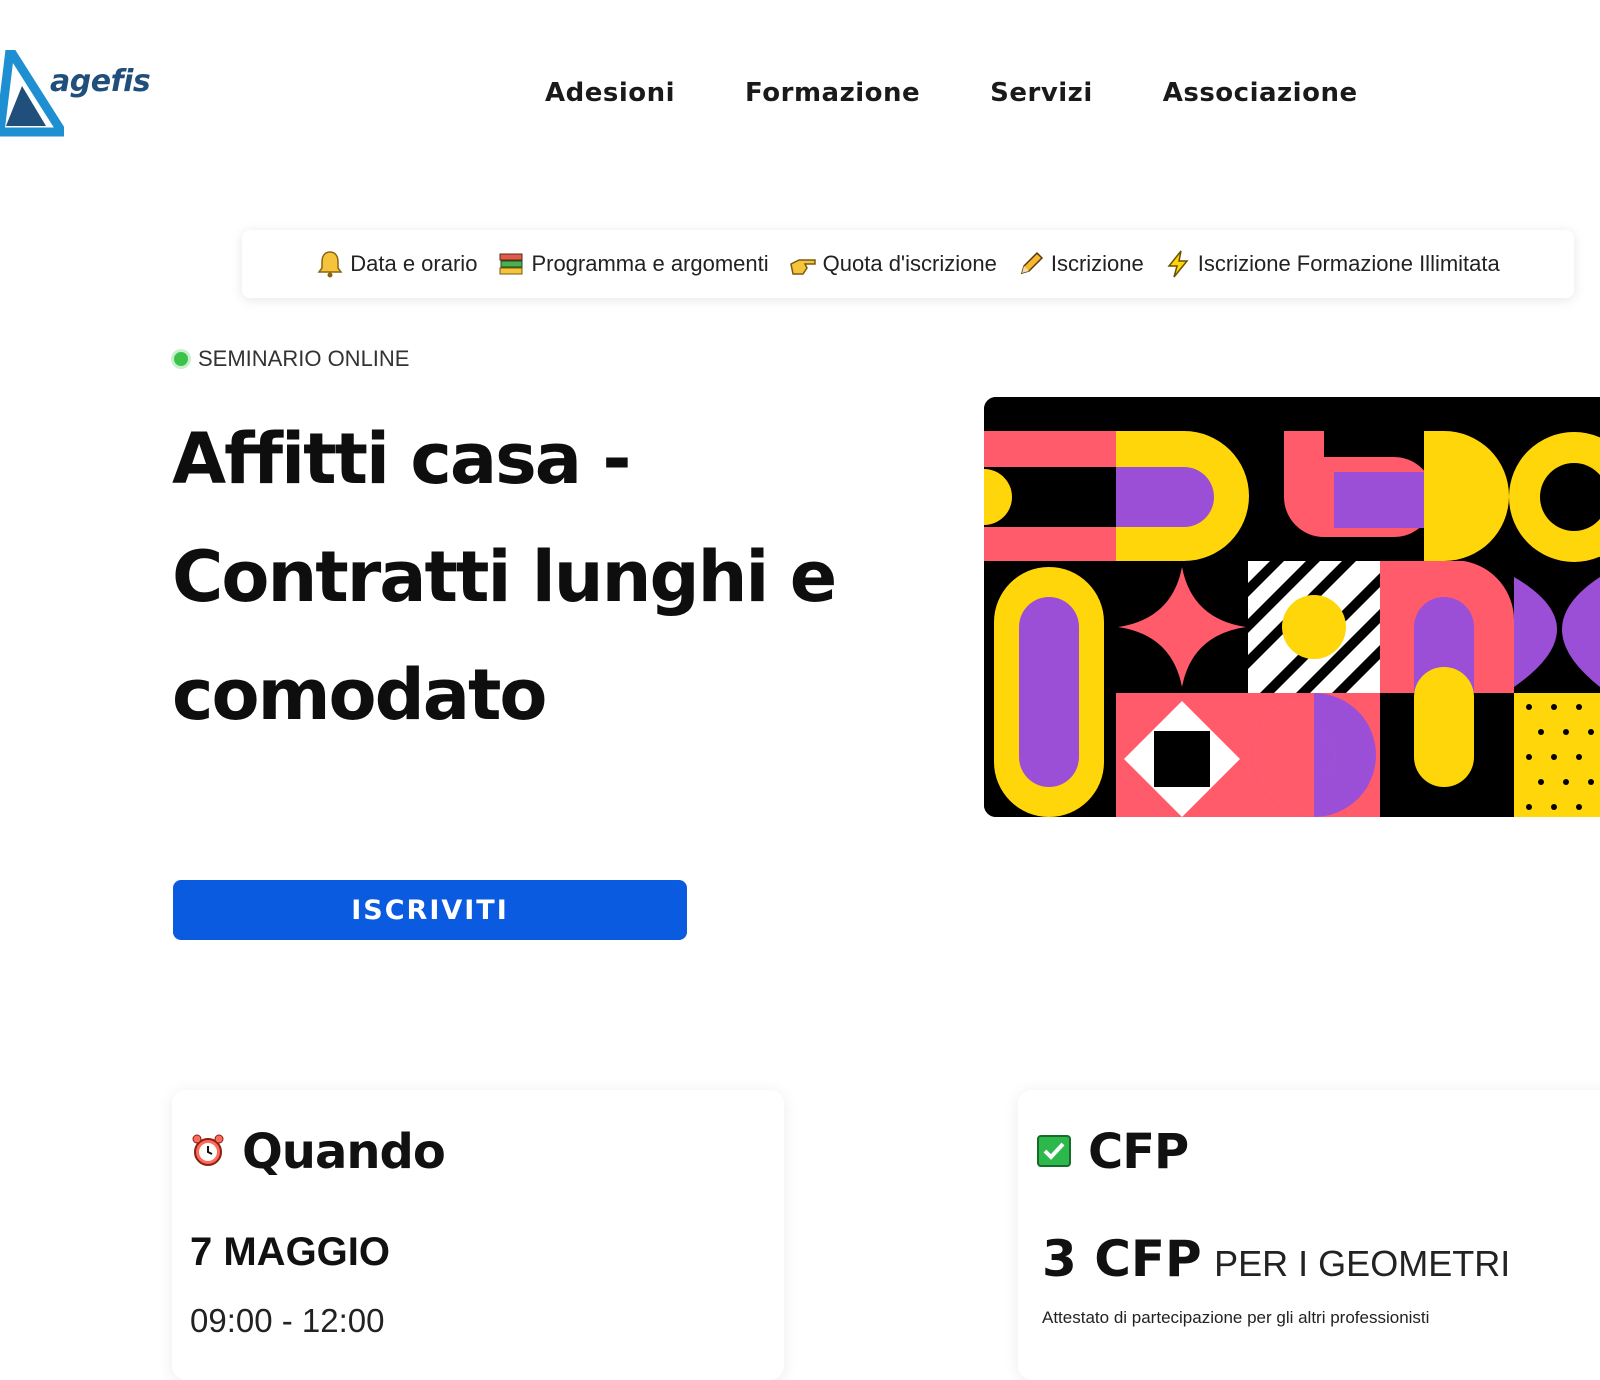 The height and width of the screenshot is (1380, 1600). Describe the element at coordinates (610, 93) in the screenshot. I see `nav-adesioni: Adesioni` at that location.